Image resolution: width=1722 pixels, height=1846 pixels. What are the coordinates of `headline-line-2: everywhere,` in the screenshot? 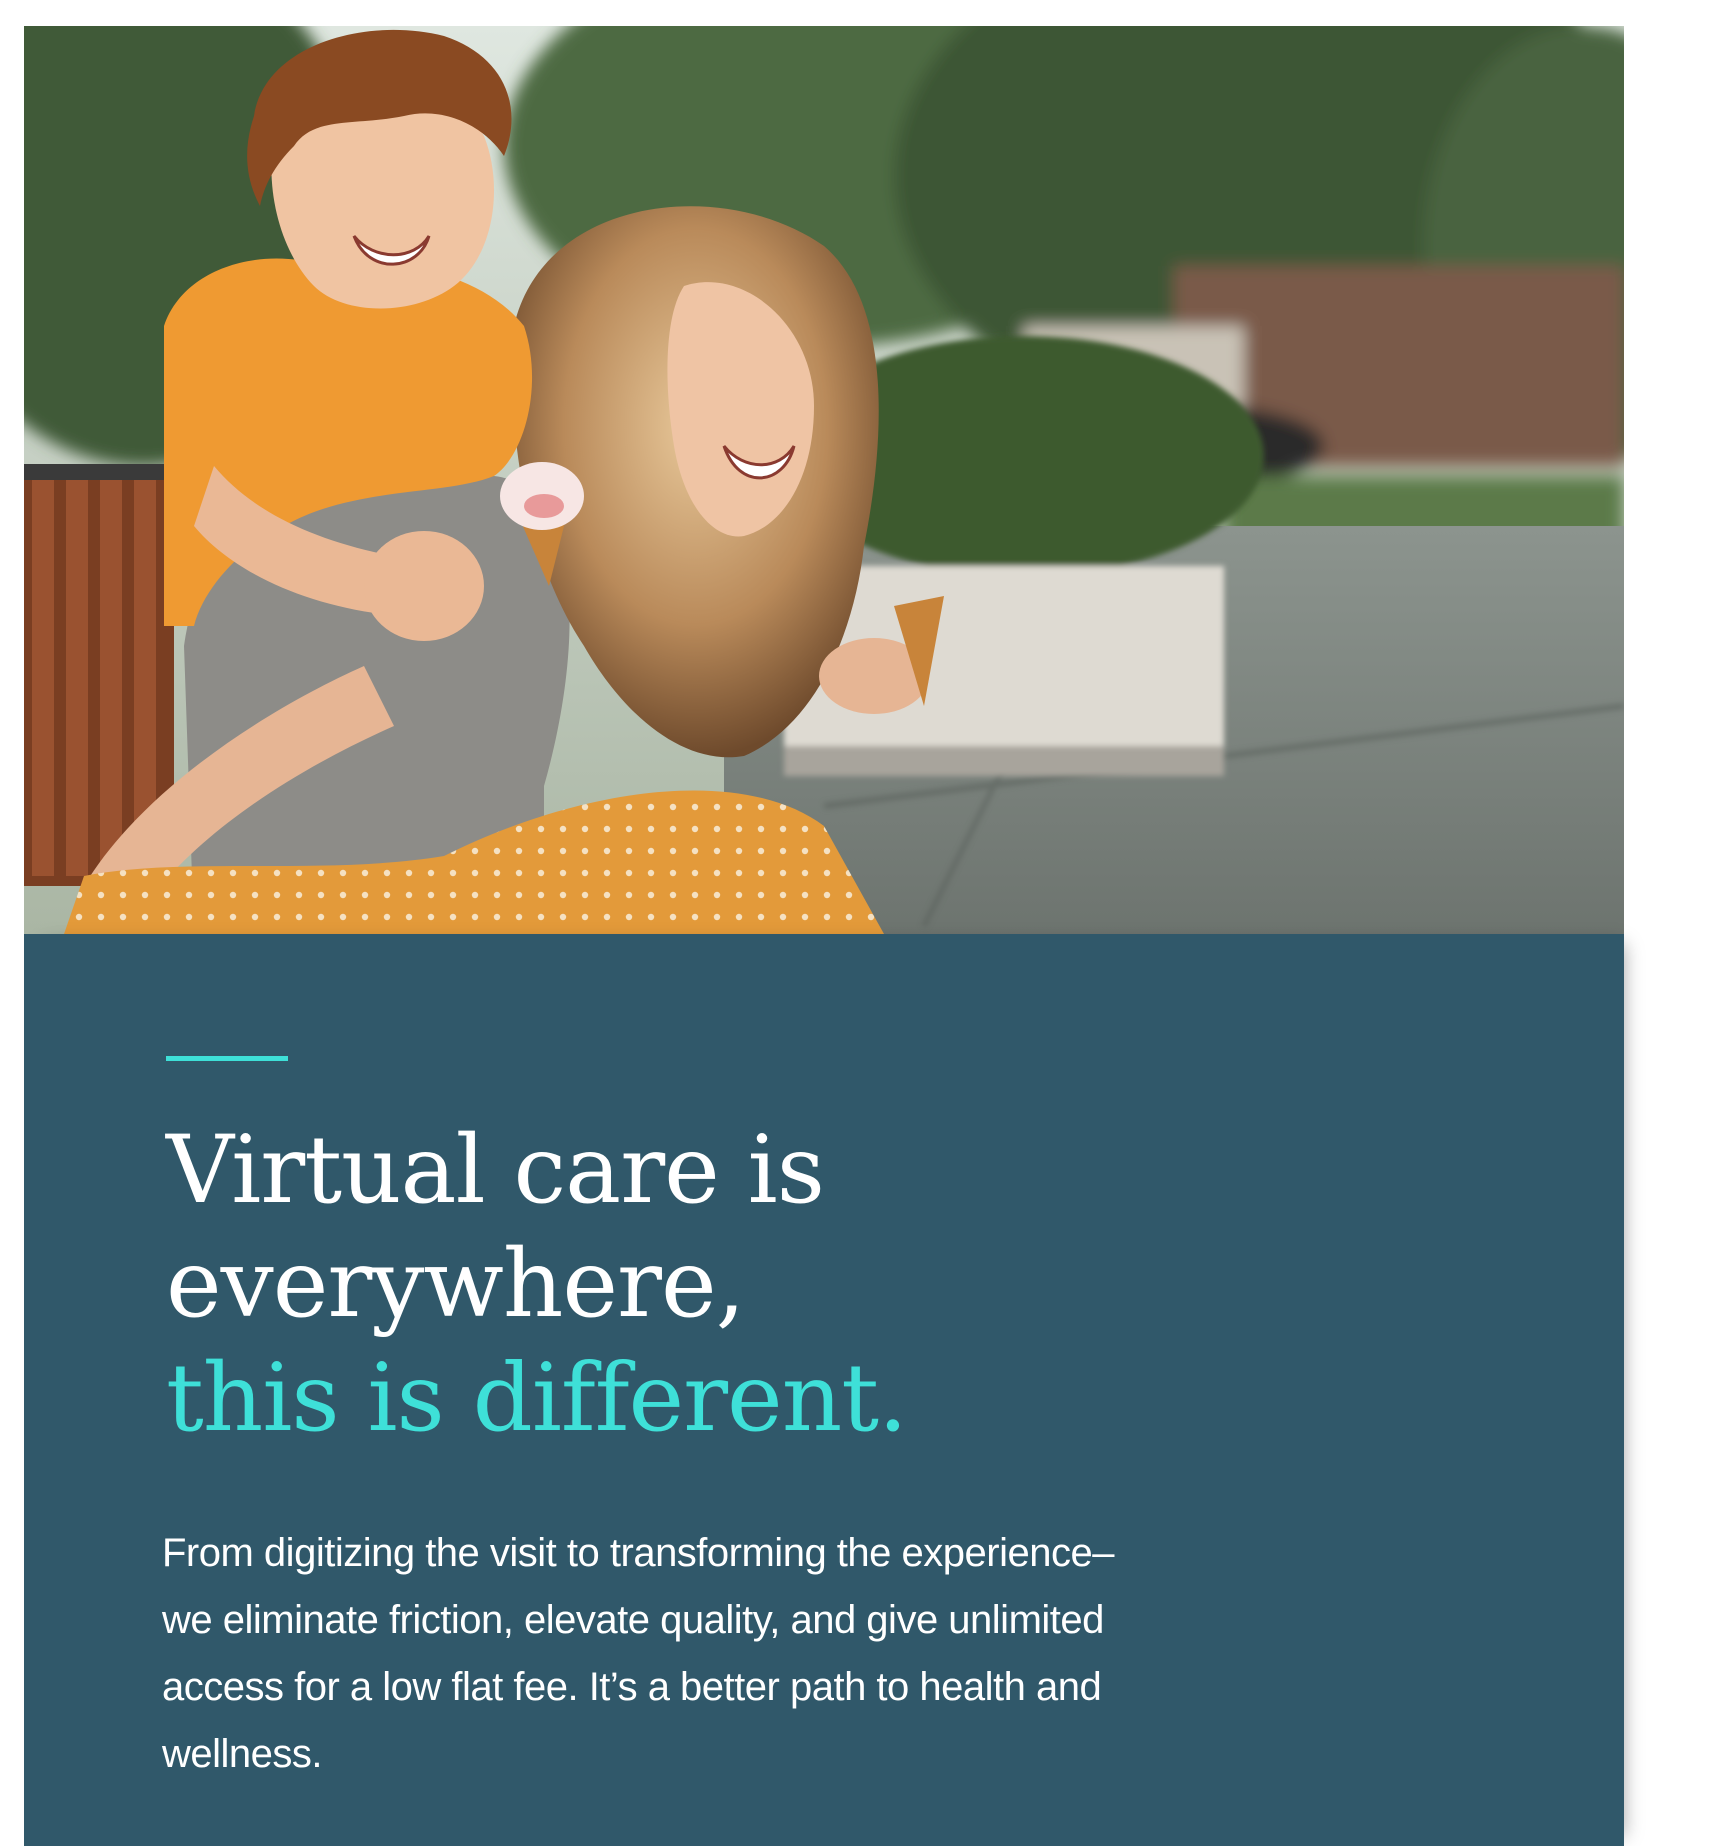 It's located at (455, 1284).